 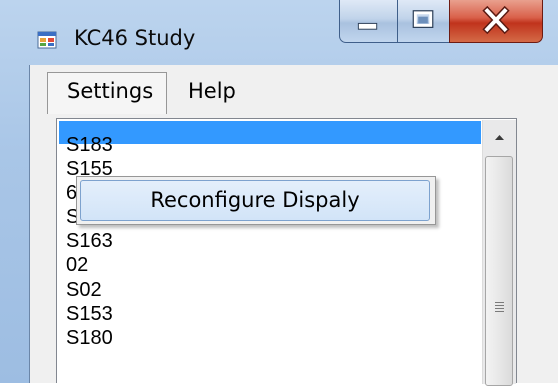 I want to click on scroll-up-button, so click(x=499, y=137).